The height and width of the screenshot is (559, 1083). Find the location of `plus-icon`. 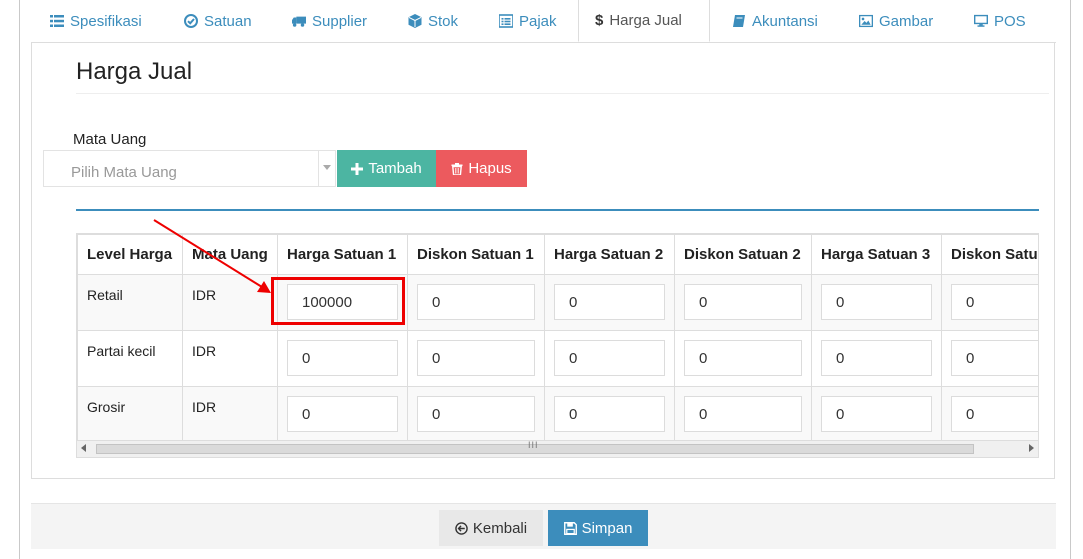

plus-icon is located at coordinates (357, 168).